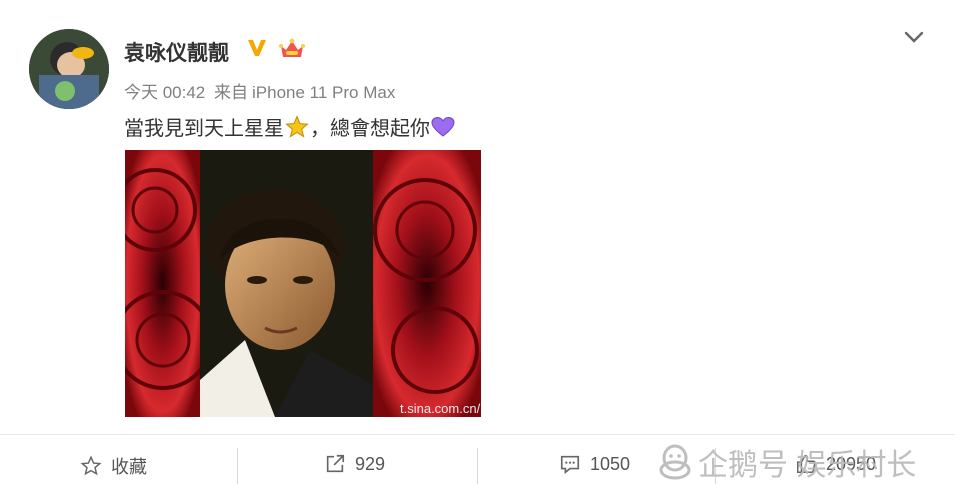 The image size is (955, 493). Describe the element at coordinates (204, 129) in the screenshot. I see `post-text-part1: 當我見到天上星星` at that location.